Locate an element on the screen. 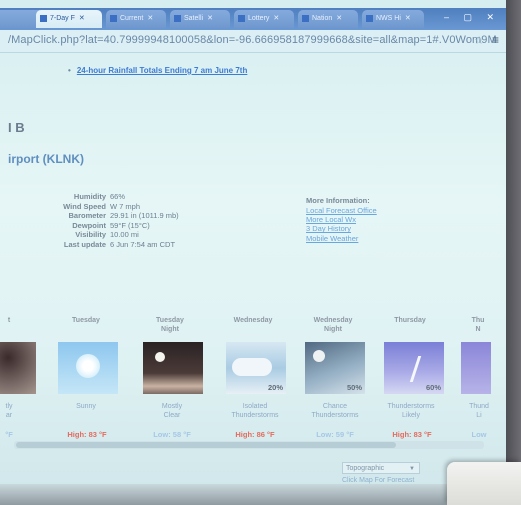  browser-tab-3: Satelli ✕ is located at coordinates (200, 19).